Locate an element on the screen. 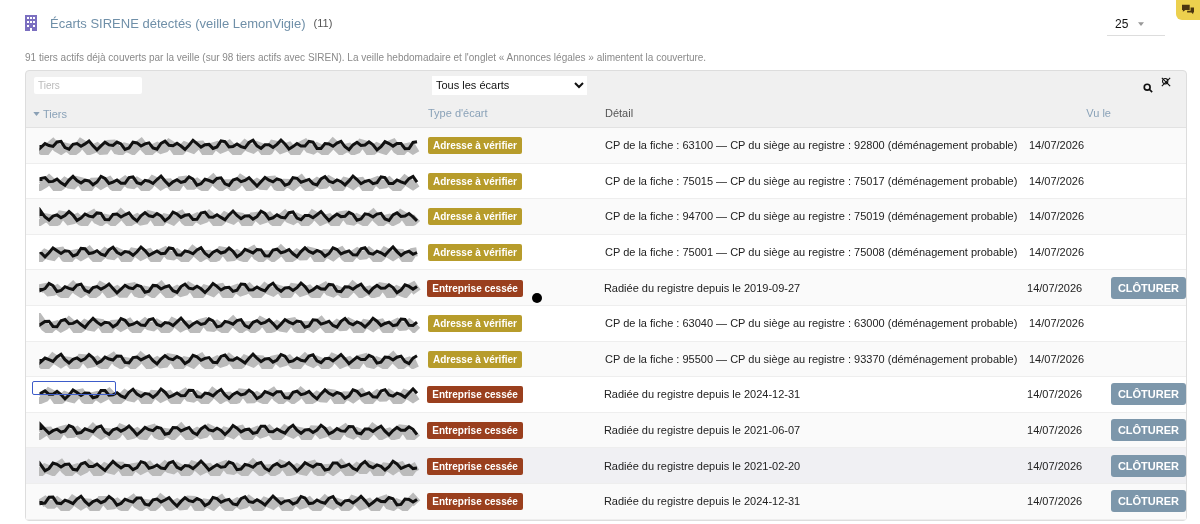 The image size is (1200, 524). tiers-filter-field: Tiers is located at coordinates (88, 85).